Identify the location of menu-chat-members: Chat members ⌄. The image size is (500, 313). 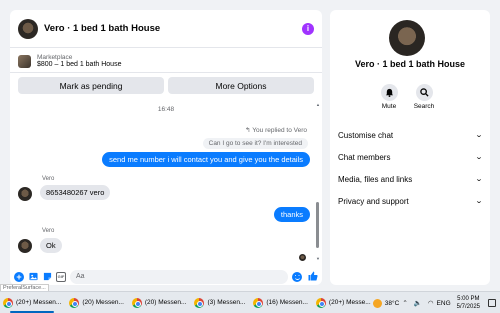
(410, 157).